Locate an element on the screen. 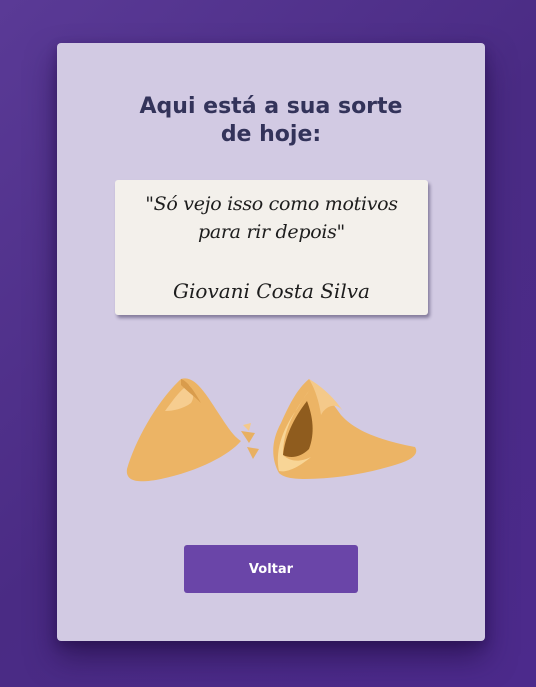 Image resolution: width=536 pixels, height=687 pixels. fortune-cookie-icon is located at coordinates (271, 430).